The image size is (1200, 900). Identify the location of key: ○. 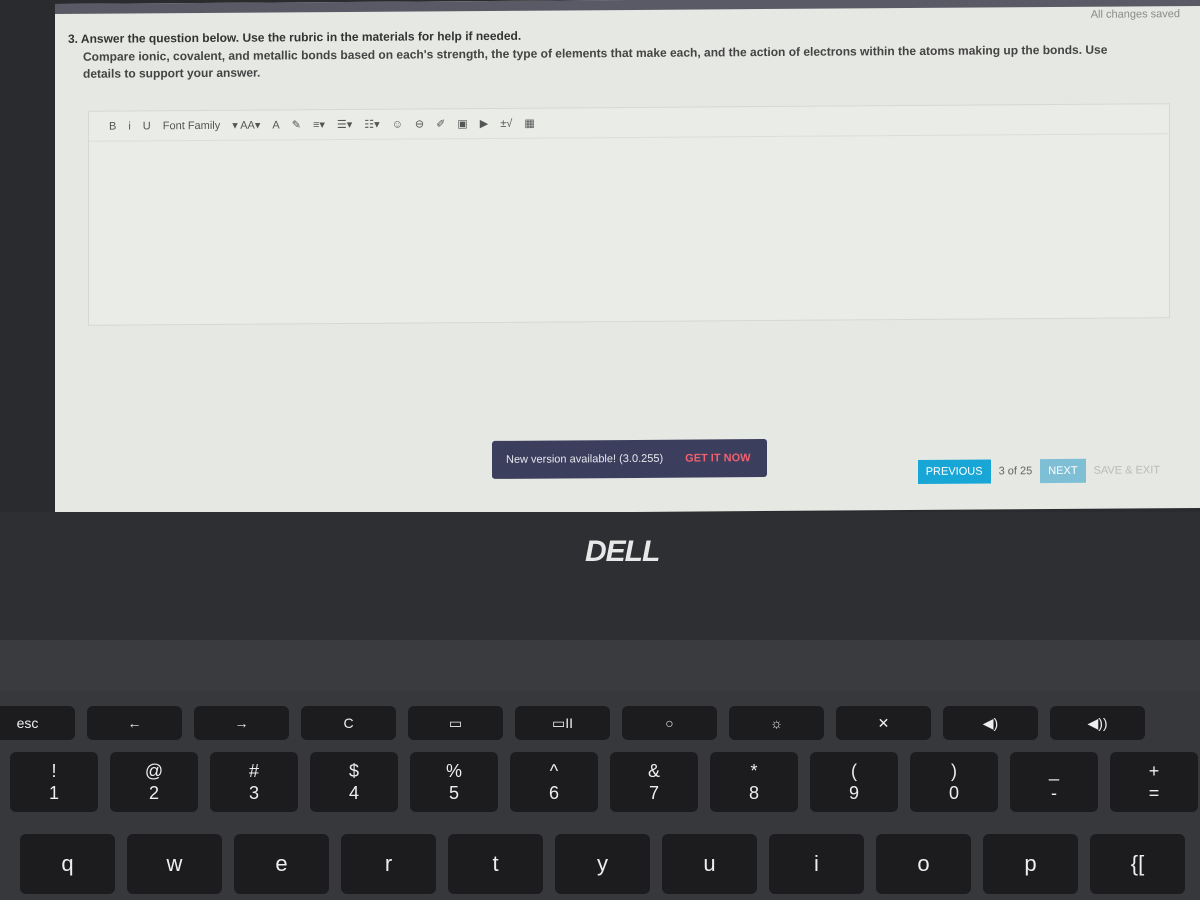
(669, 723).